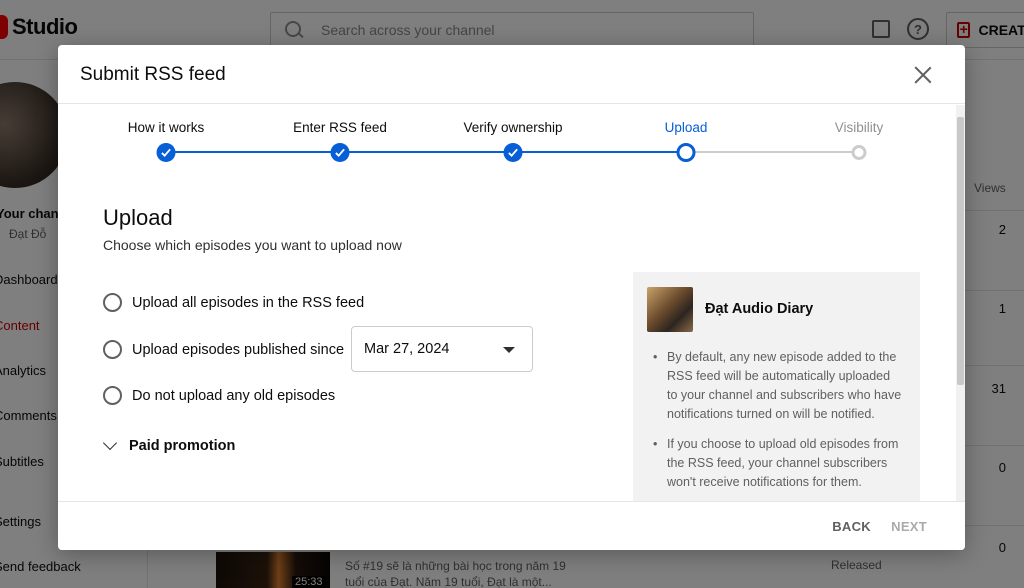 The height and width of the screenshot is (588, 1024). What do you see at coordinates (110, 443) in the screenshot?
I see `chevron-down-icon` at bounding box center [110, 443].